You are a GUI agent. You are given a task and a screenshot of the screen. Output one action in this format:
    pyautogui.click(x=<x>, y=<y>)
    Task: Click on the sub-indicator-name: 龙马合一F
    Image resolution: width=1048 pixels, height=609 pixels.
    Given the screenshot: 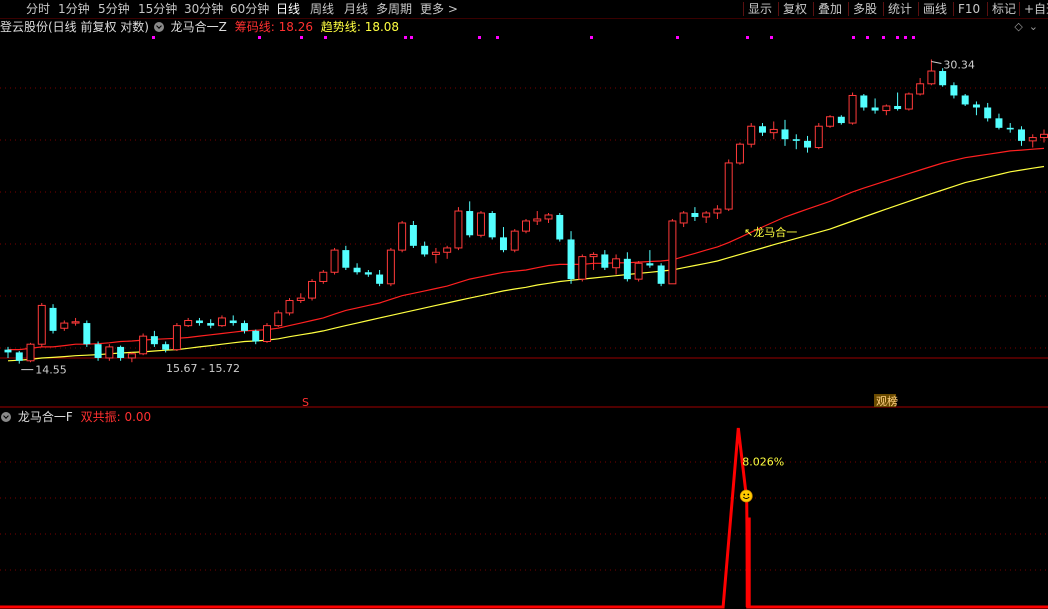 What is the action you would take?
    pyautogui.click(x=45, y=417)
    